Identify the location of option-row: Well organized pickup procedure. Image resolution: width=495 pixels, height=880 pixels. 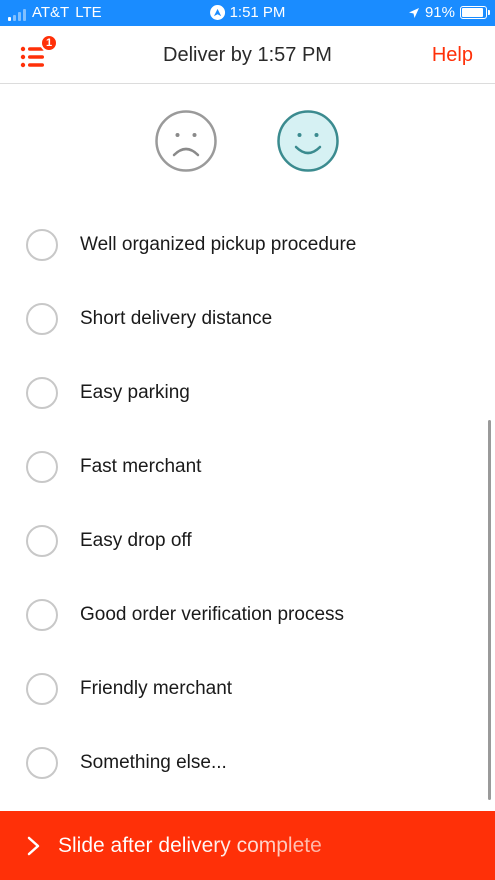
(247, 245).